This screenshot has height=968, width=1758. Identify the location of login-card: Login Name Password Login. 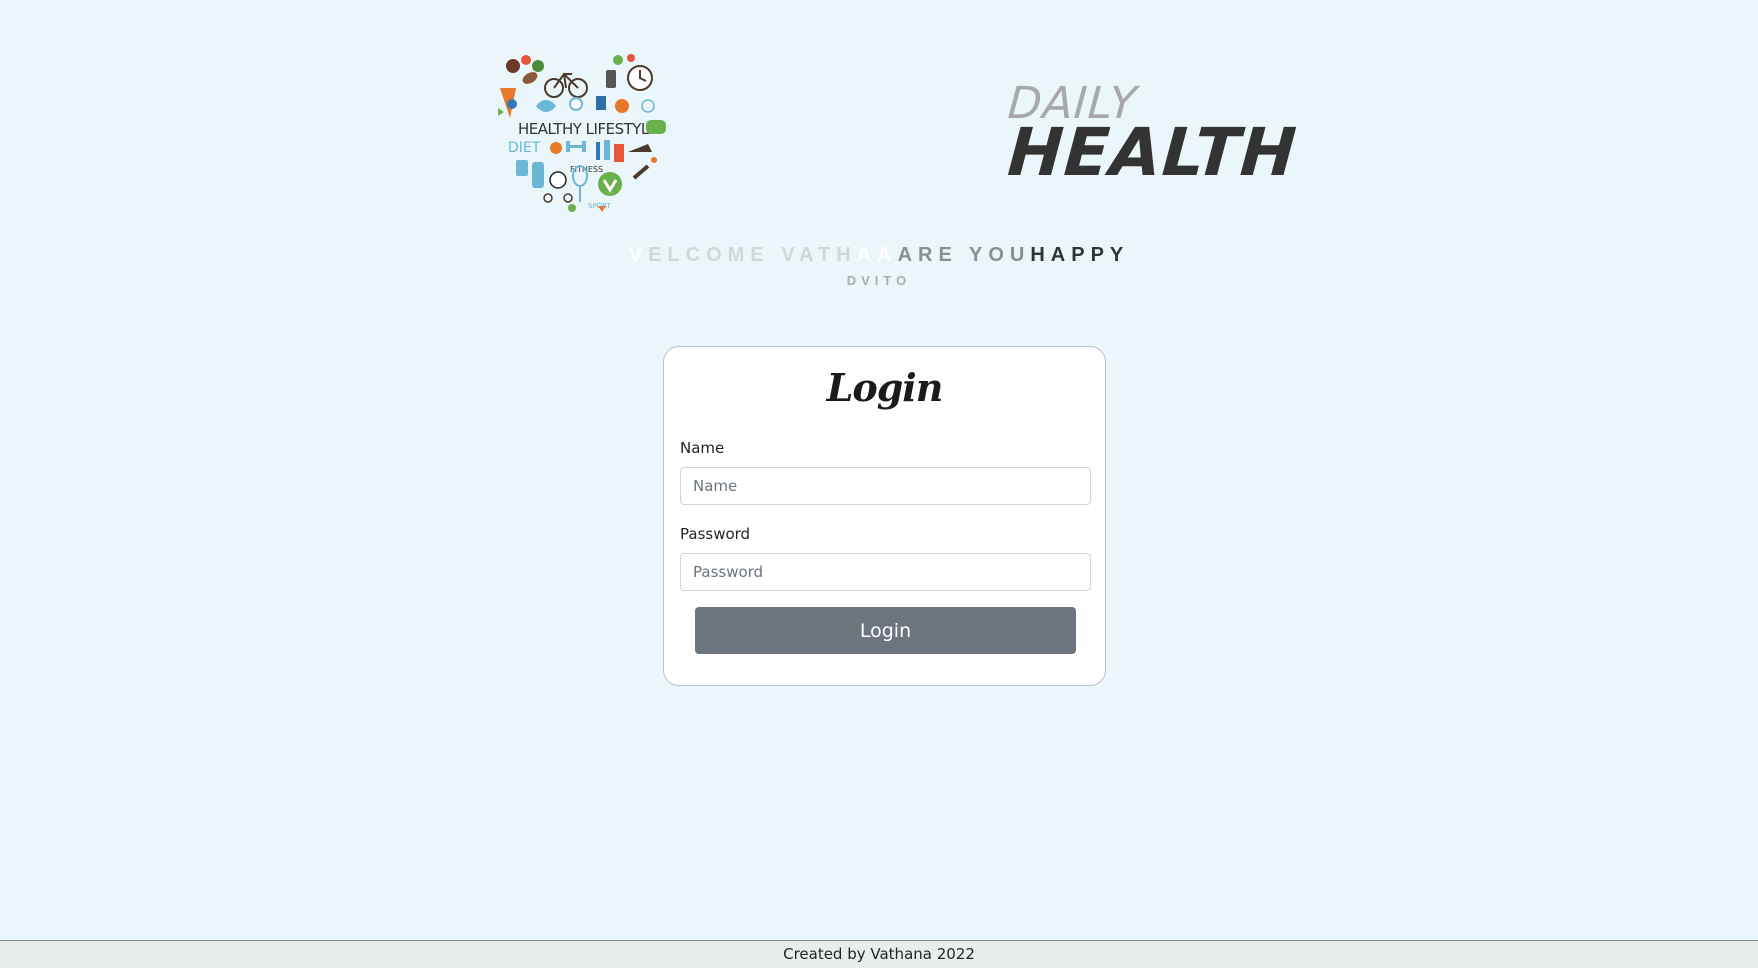
(884, 516).